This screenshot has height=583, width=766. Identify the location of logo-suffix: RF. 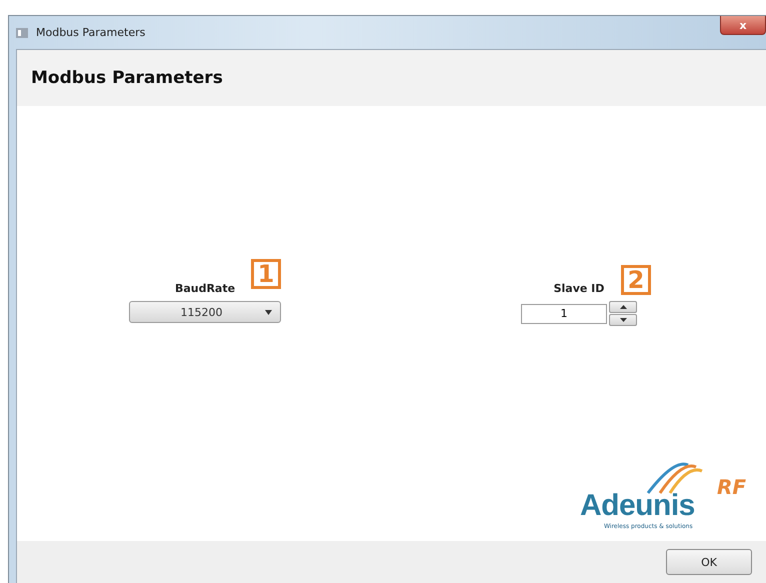
(731, 487).